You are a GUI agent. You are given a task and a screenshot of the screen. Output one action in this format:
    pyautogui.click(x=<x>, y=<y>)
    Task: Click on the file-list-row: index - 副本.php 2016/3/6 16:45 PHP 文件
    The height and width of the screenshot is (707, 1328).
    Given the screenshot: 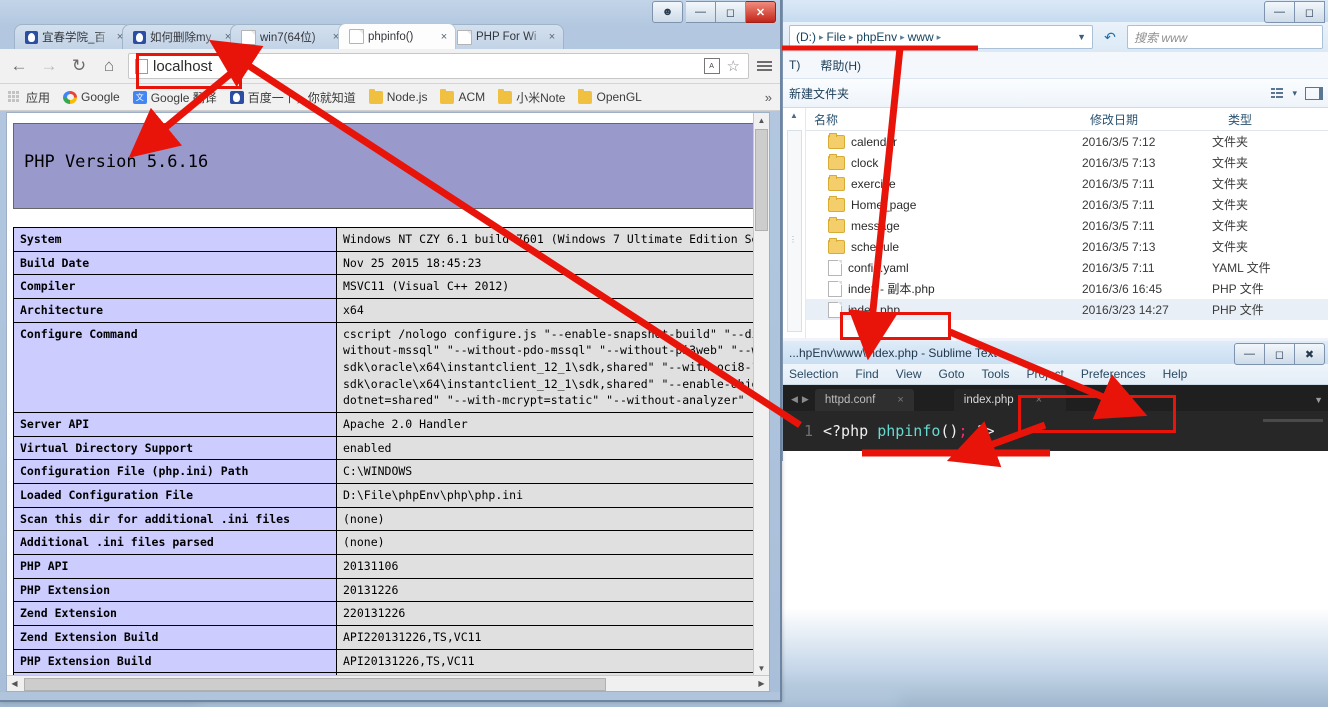 What is the action you would take?
    pyautogui.click(x=1067, y=288)
    